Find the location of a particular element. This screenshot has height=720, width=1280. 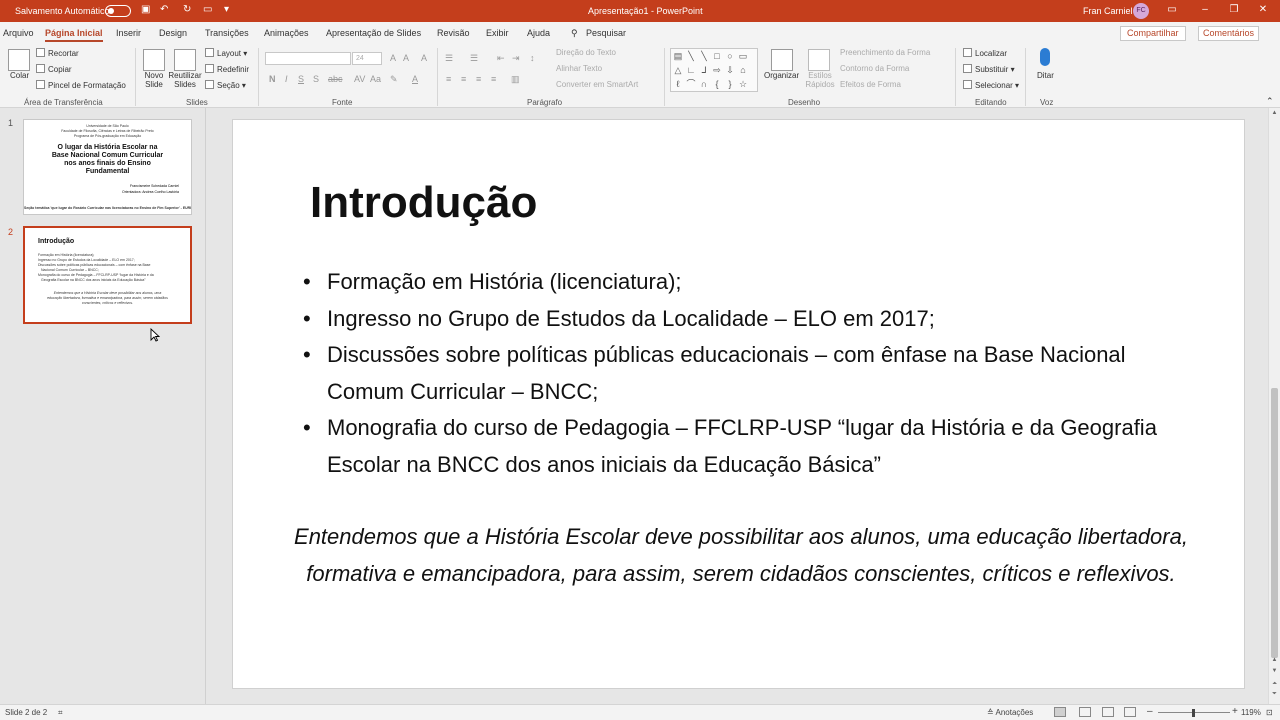

line-spacing-icon: ↕ is located at coordinates (532, 58).